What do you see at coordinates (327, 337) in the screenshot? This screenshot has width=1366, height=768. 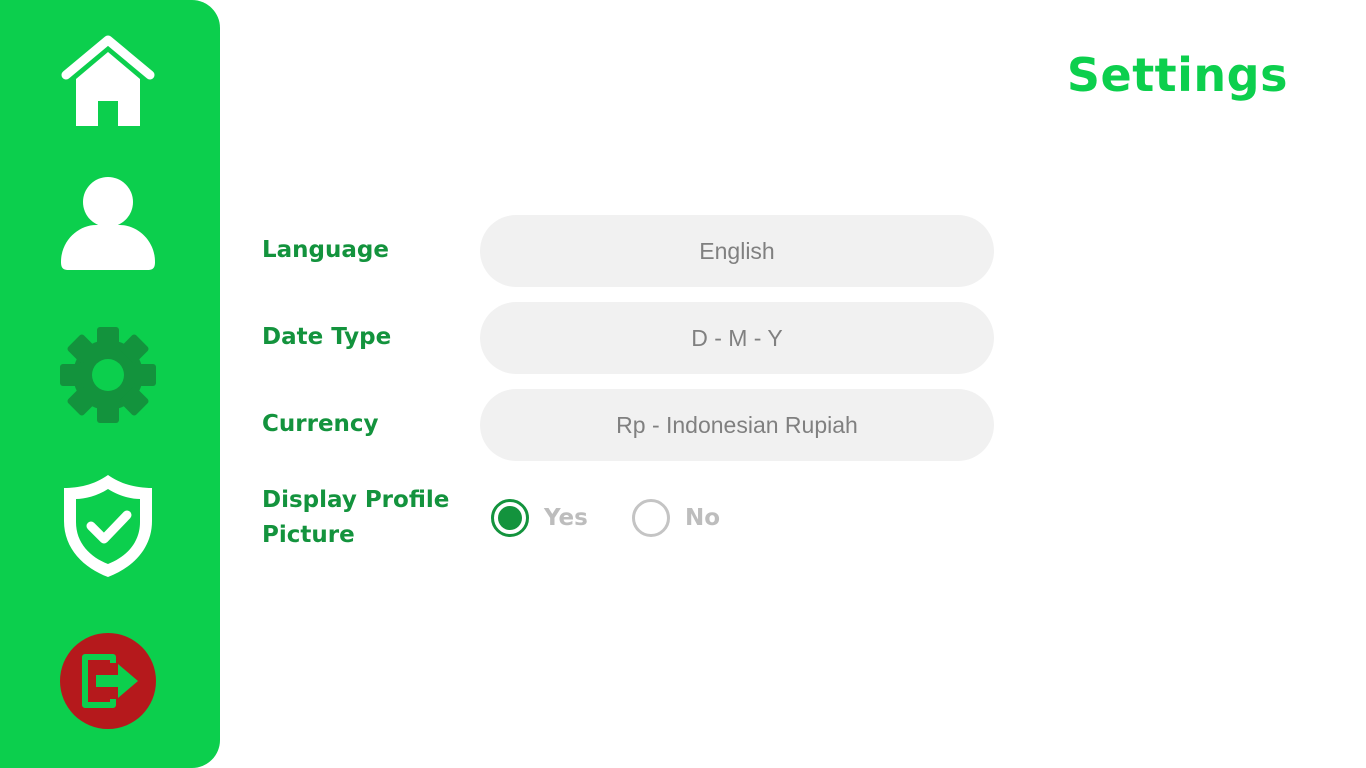 I see `date-type-label: Date Type` at bounding box center [327, 337].